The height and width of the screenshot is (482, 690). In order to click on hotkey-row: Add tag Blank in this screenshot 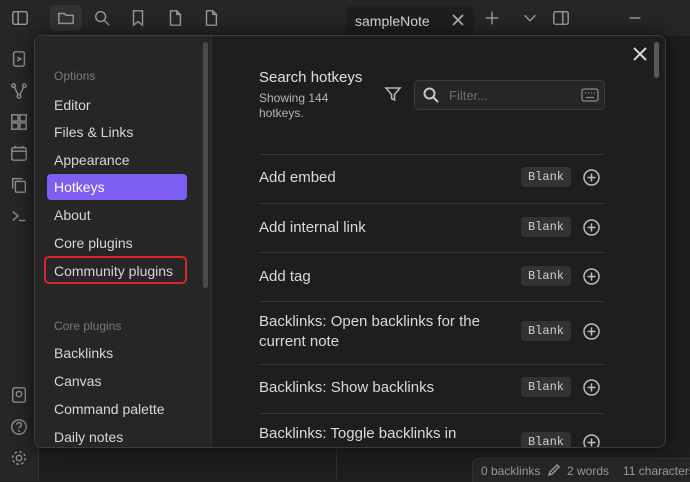, I will do `click(431, 276)`.